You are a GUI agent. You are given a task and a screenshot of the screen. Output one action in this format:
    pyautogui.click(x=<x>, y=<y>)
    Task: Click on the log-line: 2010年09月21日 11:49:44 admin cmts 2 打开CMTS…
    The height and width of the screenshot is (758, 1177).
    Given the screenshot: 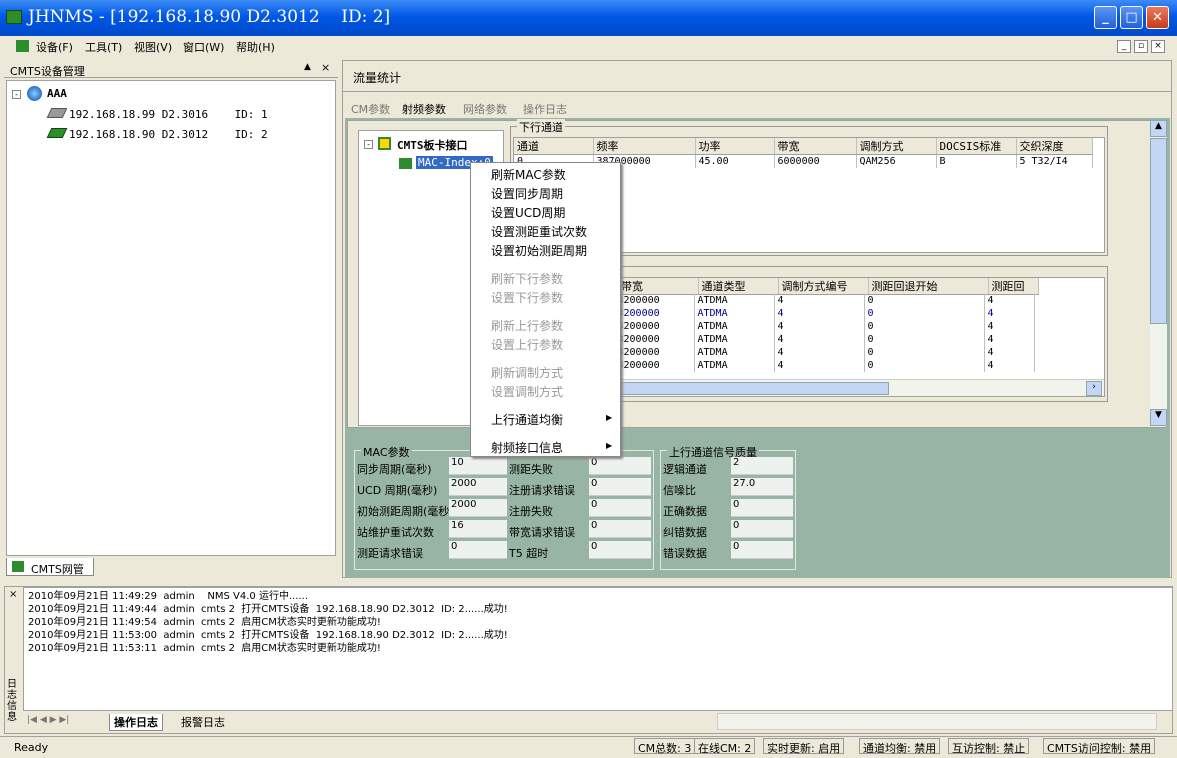 What is the action you would take?
    pyautogui.click(x=268, y=609)
    